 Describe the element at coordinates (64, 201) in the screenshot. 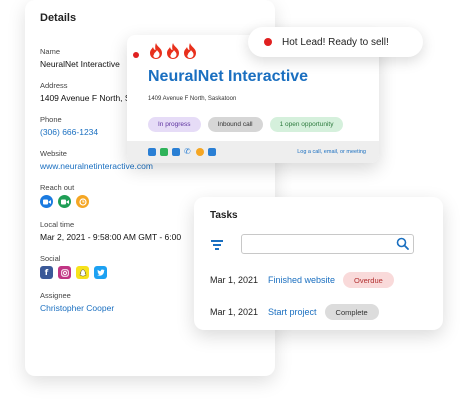

I see `meet-icon` at that location.